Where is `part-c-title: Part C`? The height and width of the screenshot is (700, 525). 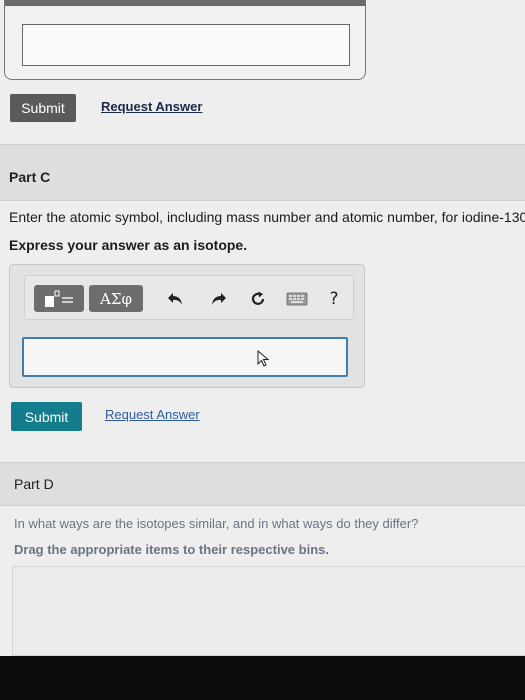 part-c-title: Part C is located at coordinates (30, 177).